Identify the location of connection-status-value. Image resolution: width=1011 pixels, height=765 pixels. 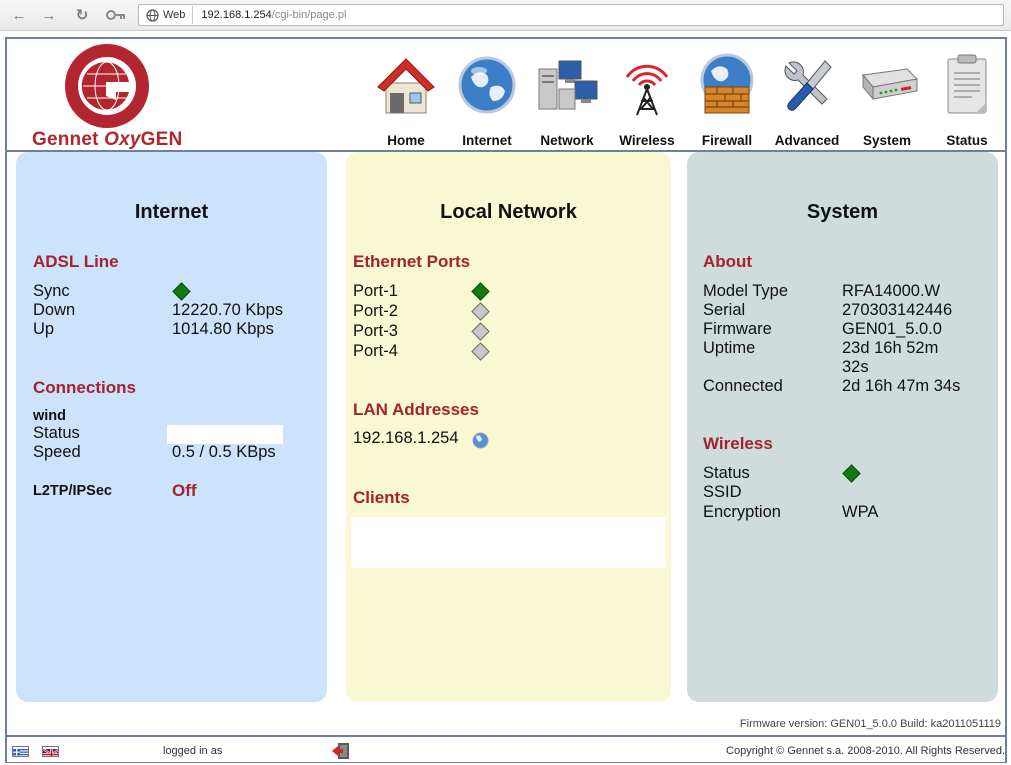
(225, 434).